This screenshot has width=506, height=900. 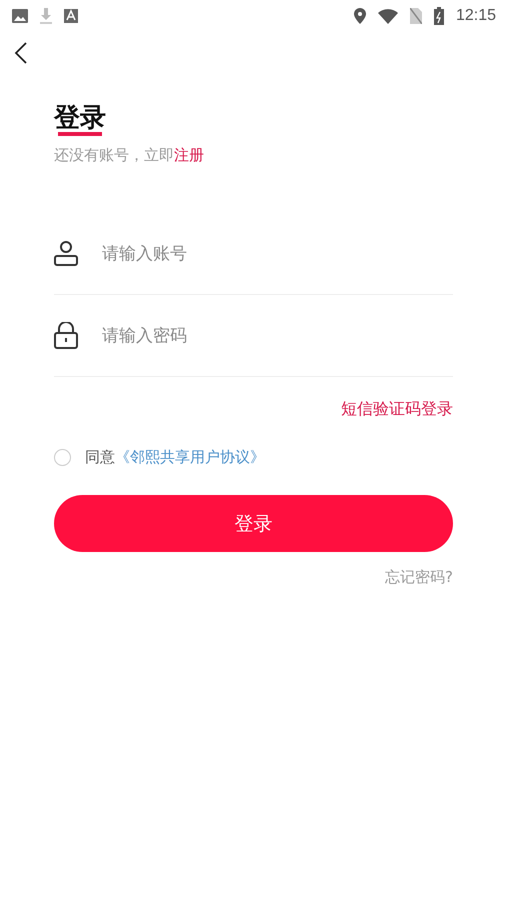 I want to click on register-prompt: 还没有账号，立即注册, so click(x=129, y=155).